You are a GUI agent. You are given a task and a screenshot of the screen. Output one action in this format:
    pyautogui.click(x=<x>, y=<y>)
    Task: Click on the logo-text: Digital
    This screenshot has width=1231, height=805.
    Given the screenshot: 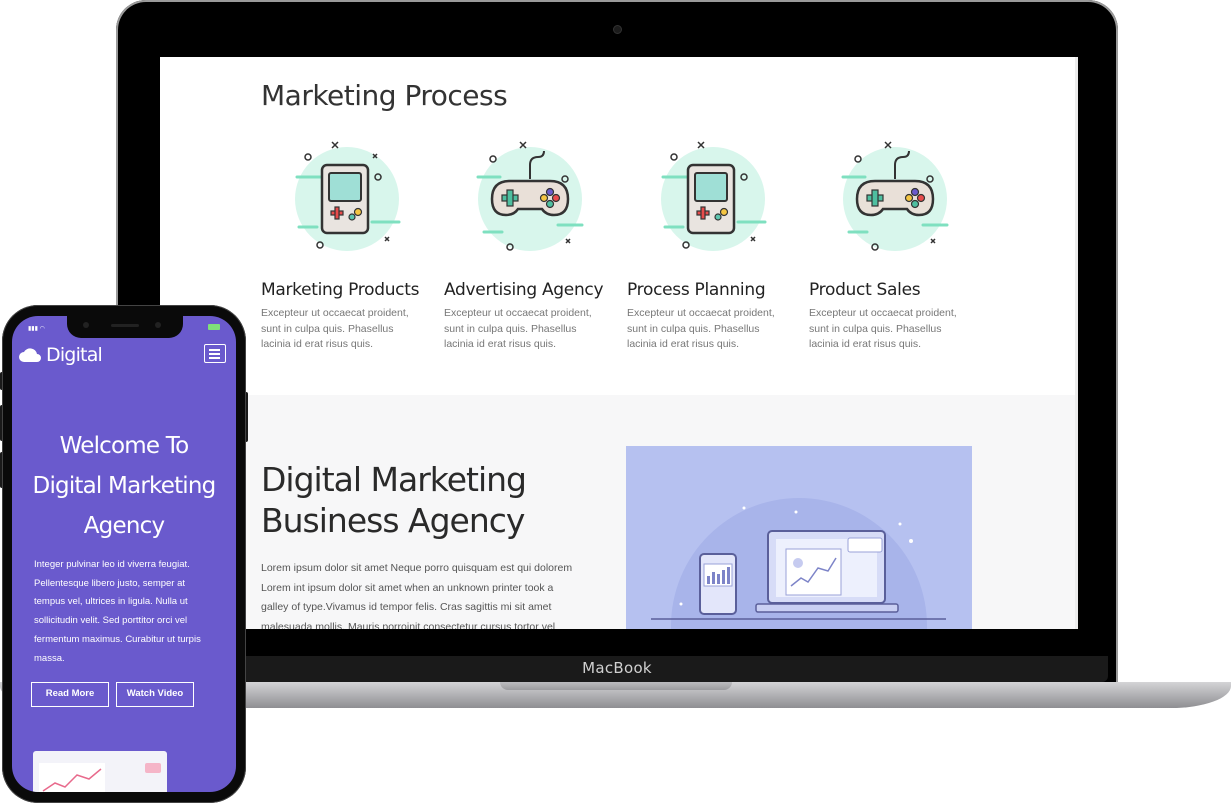 What is the action you would take?
    pyautogui.click(x=74, y=355)
    